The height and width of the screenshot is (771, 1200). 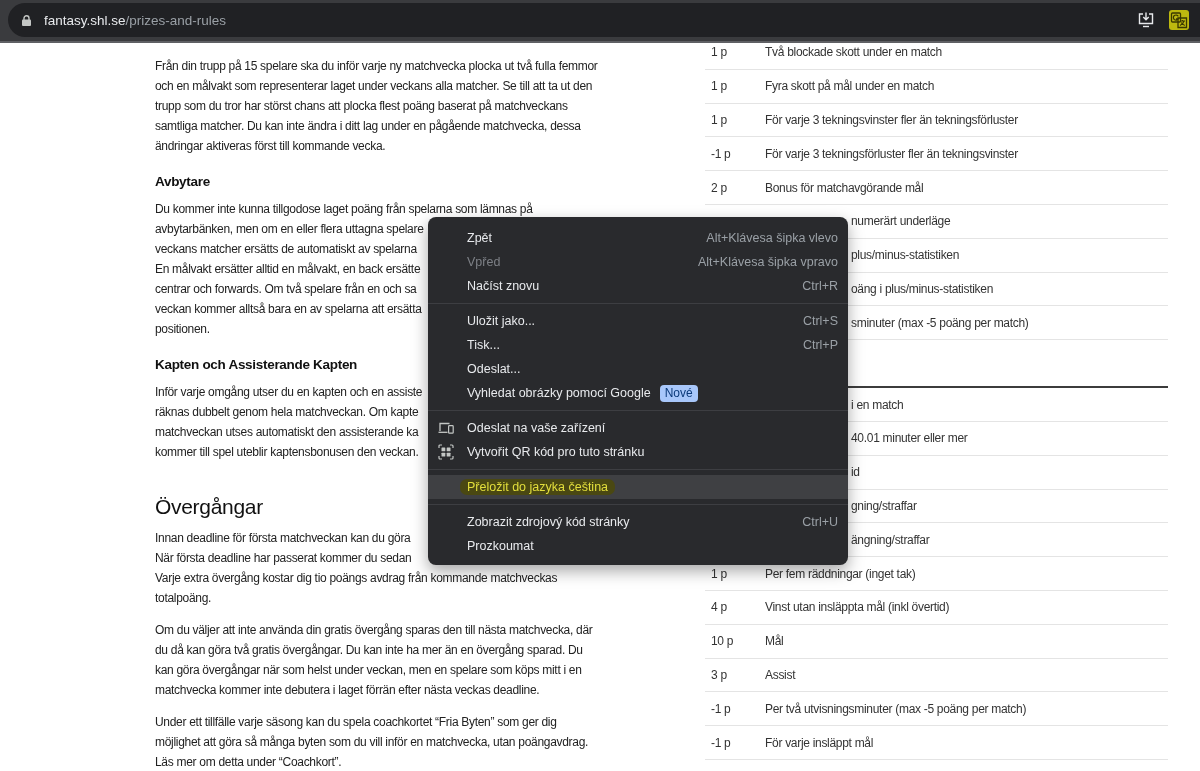 I want to click on description-cell: Fyra skott på mål under en match, so click(x=850, y=86).